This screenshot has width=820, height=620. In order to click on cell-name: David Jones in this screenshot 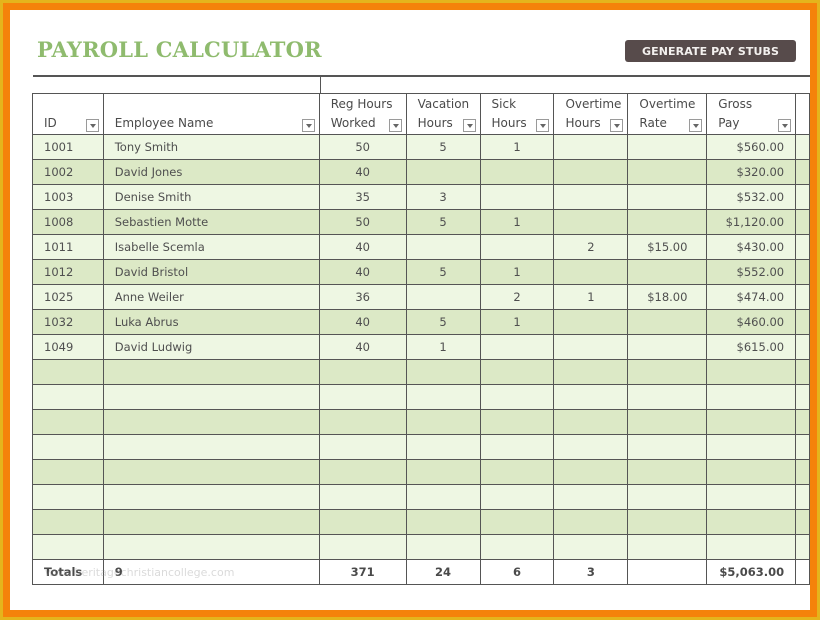, I will do `click(211, 172)`.